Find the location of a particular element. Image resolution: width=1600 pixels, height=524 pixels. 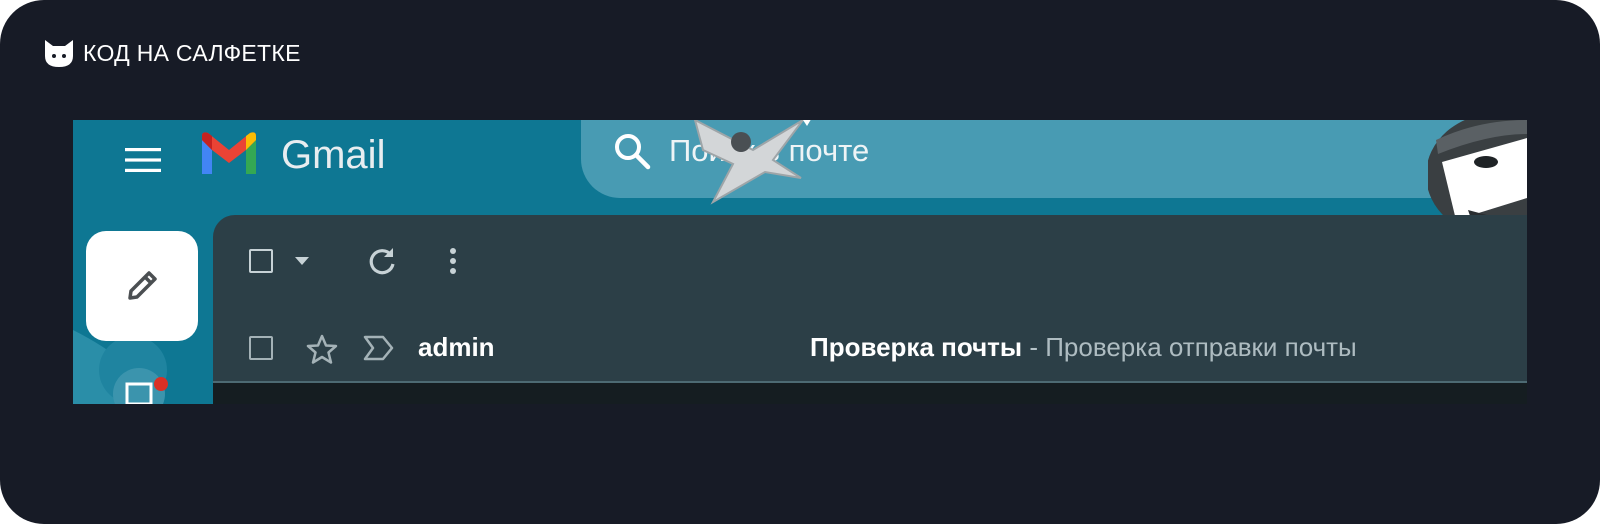

brand-name: КОД НА САЛФЕТКЕ is located at coordinates (192, 52).